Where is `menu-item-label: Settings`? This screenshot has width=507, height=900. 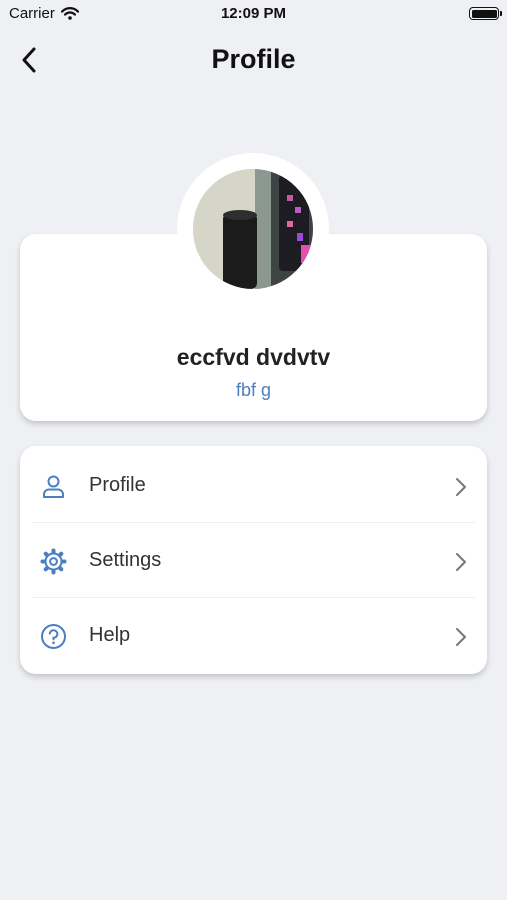 menu-item-label: Settings is located at coordinates (125, 560).